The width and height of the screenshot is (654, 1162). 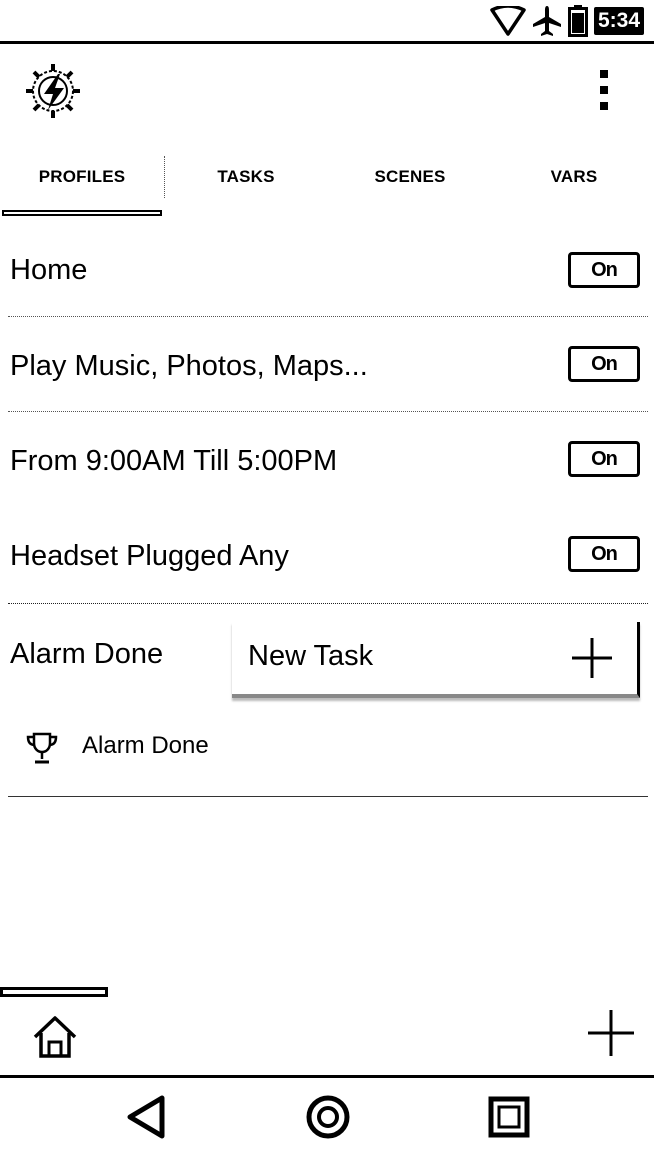 I want to click on plus-icon, so click(x=592, y=658).